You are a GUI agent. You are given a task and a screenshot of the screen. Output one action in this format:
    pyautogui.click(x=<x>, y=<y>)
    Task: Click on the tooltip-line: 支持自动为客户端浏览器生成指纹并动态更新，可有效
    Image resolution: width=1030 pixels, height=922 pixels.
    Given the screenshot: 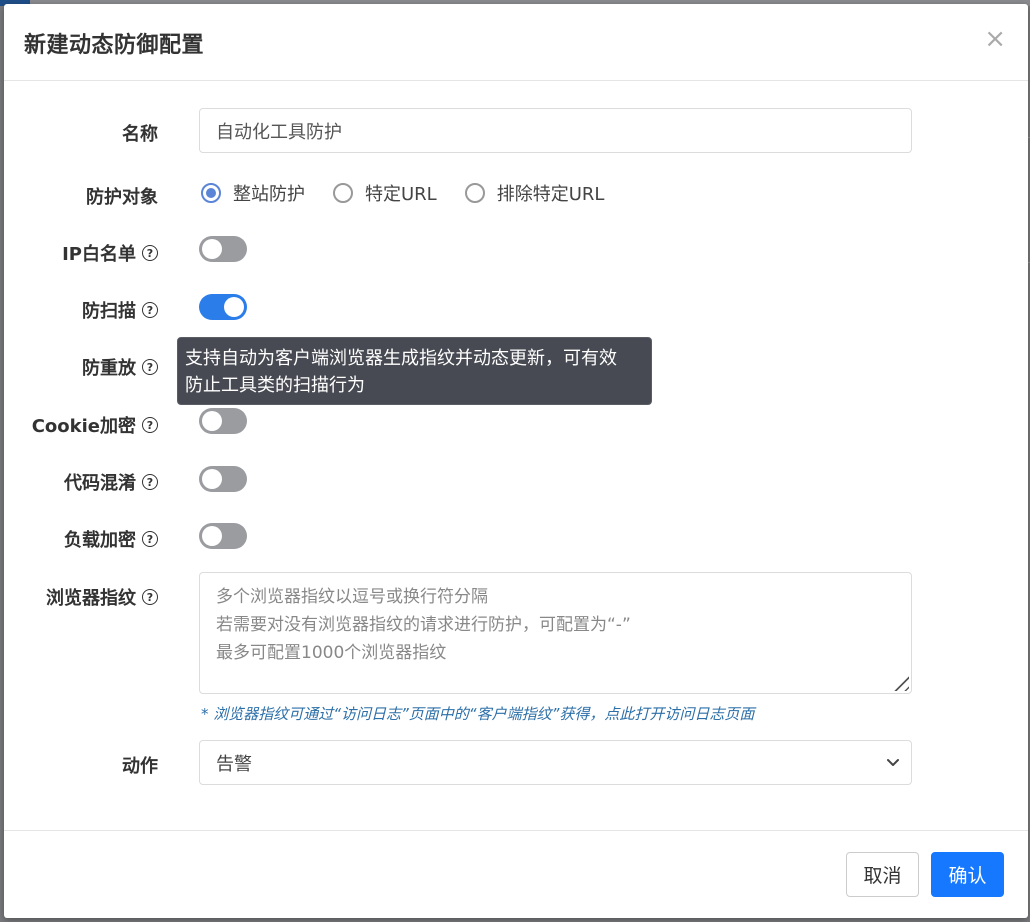 What is the action you would take?
    pyautogui.click(x=401, y=358)
    